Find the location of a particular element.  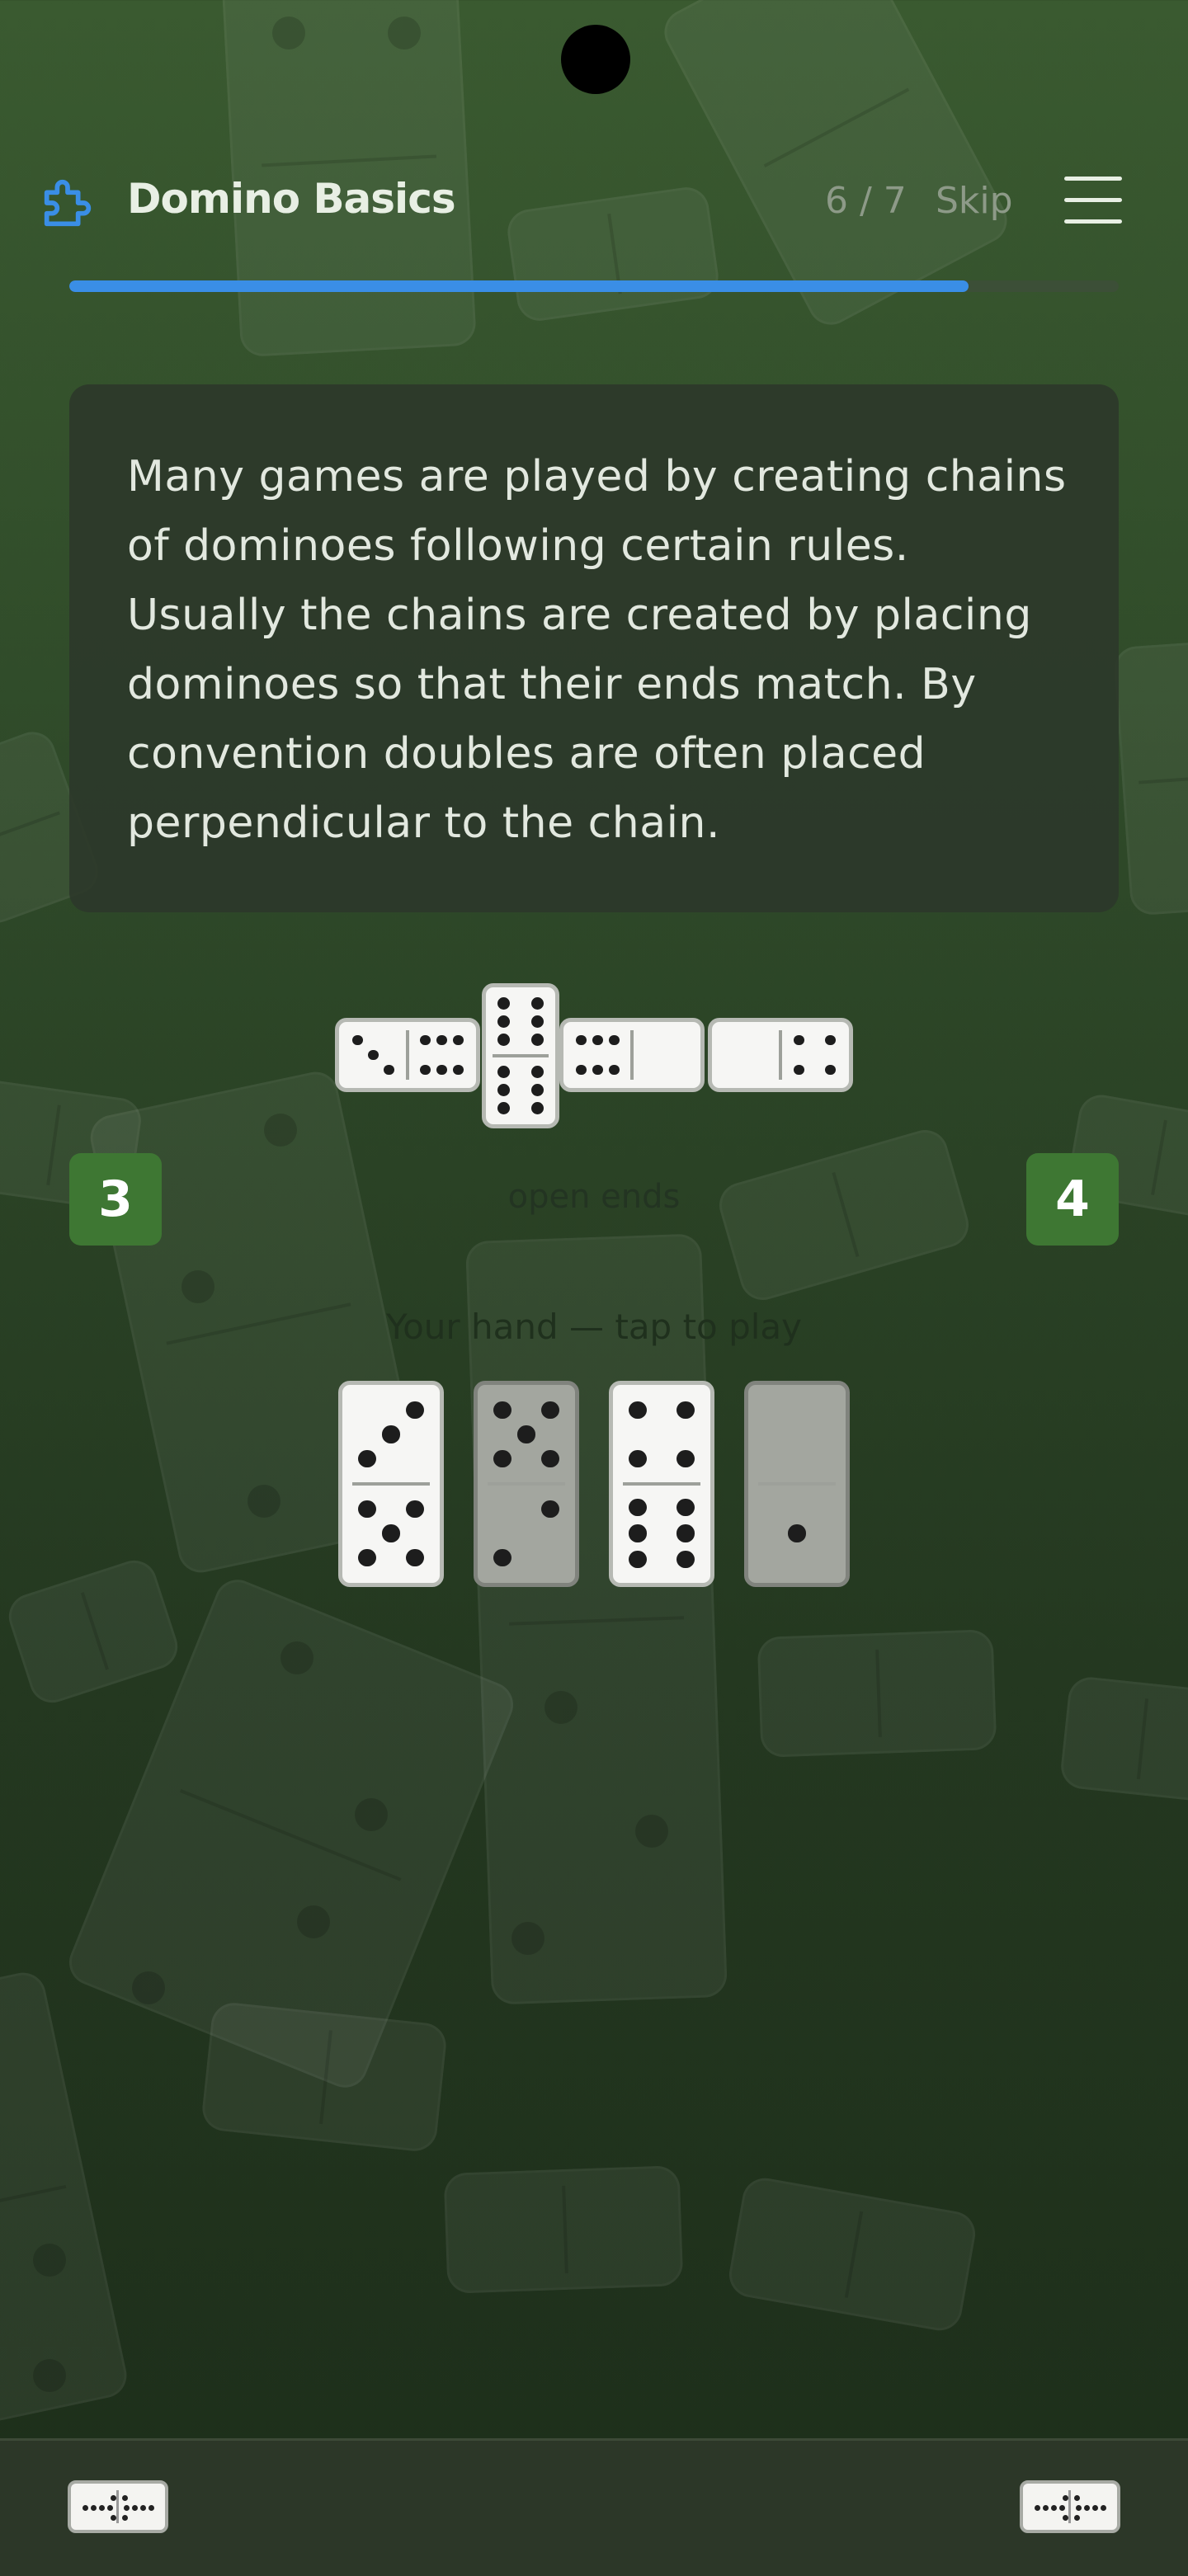

puzzle-icon is located at coordinates (68, 203).